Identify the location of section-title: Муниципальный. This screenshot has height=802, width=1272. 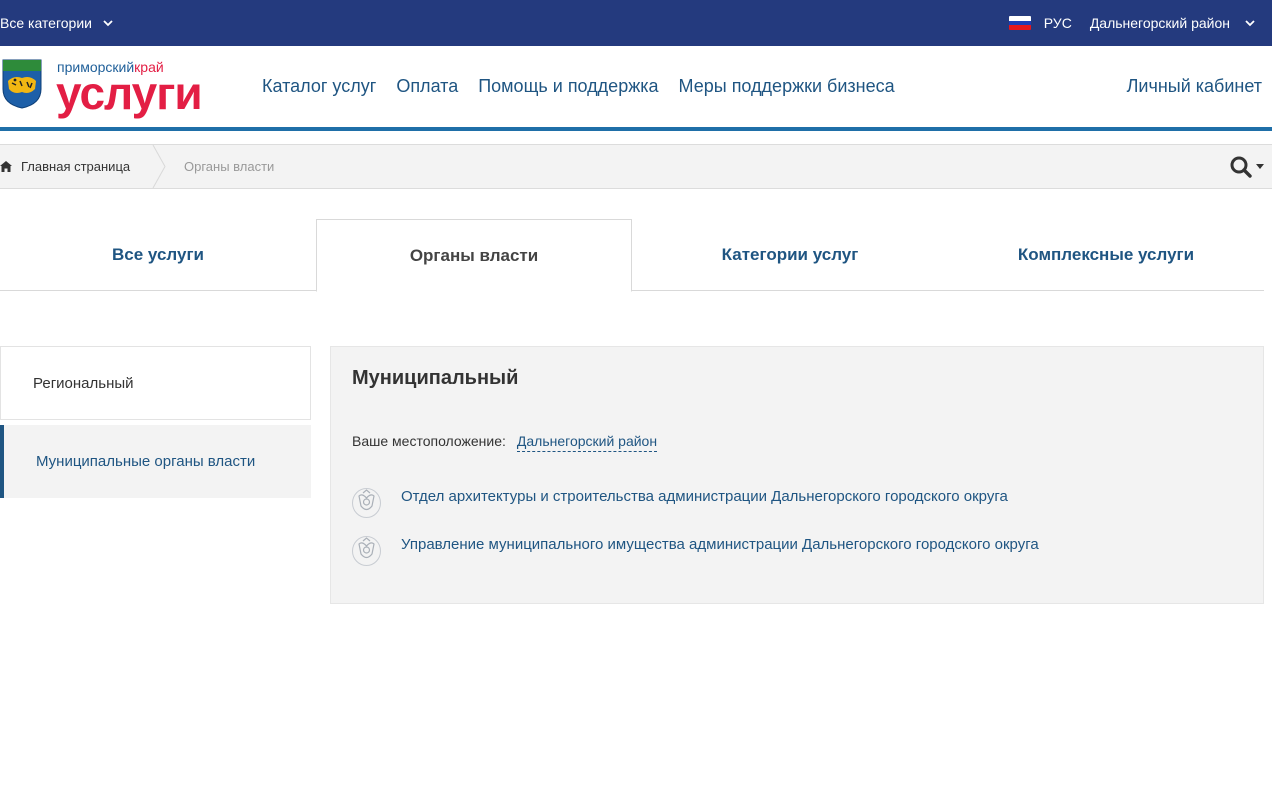
(435, 378).